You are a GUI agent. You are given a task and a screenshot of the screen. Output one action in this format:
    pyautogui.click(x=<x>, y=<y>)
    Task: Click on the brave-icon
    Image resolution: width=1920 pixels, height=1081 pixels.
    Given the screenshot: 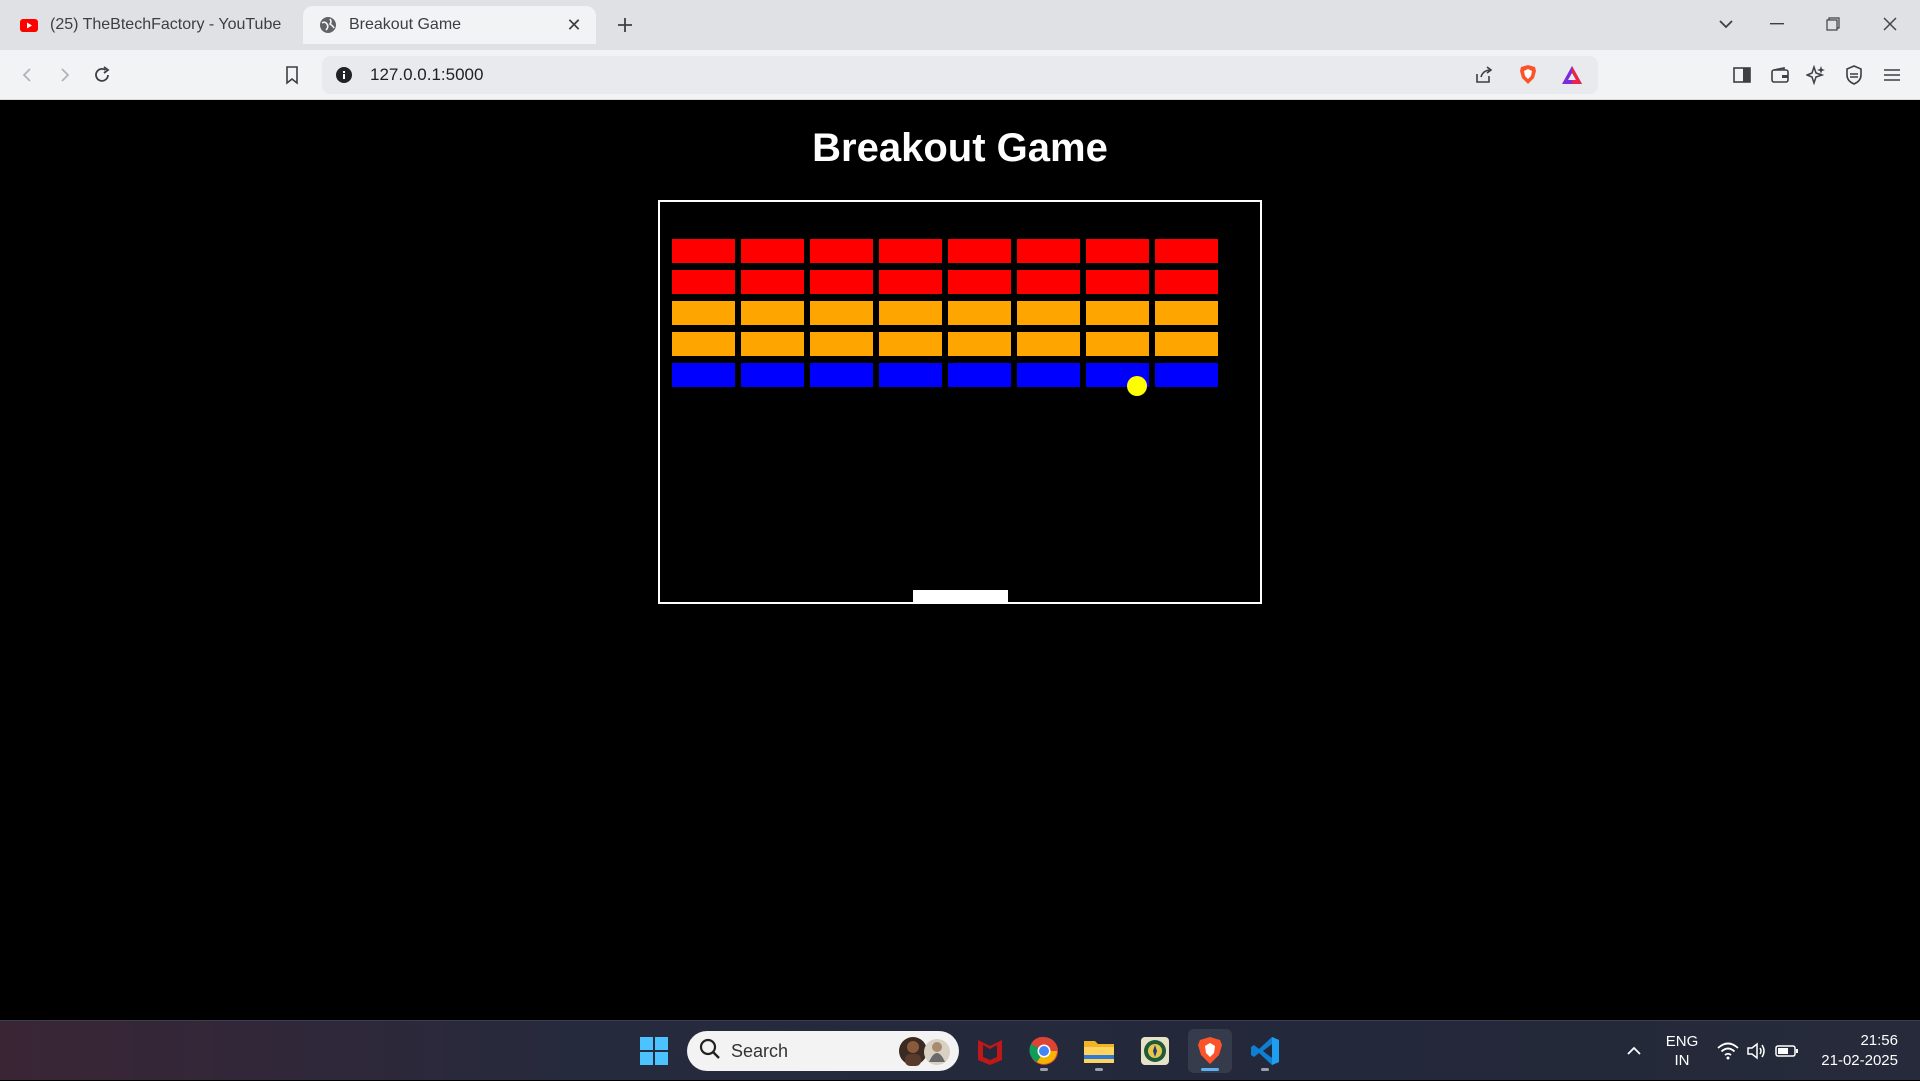 What is the action you would take?
    pyautogui.click(x=1210, y=1051)
    